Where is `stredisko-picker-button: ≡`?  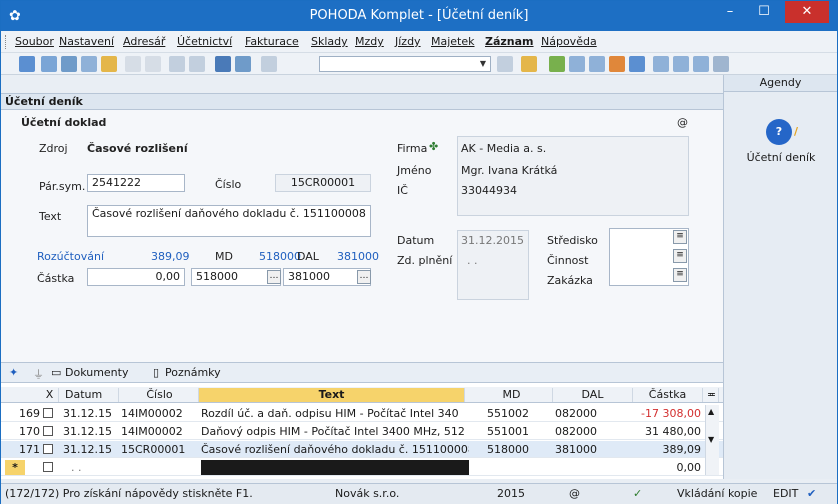 stredisko-picker-button: ≡ is located at coordinates (680, 237).